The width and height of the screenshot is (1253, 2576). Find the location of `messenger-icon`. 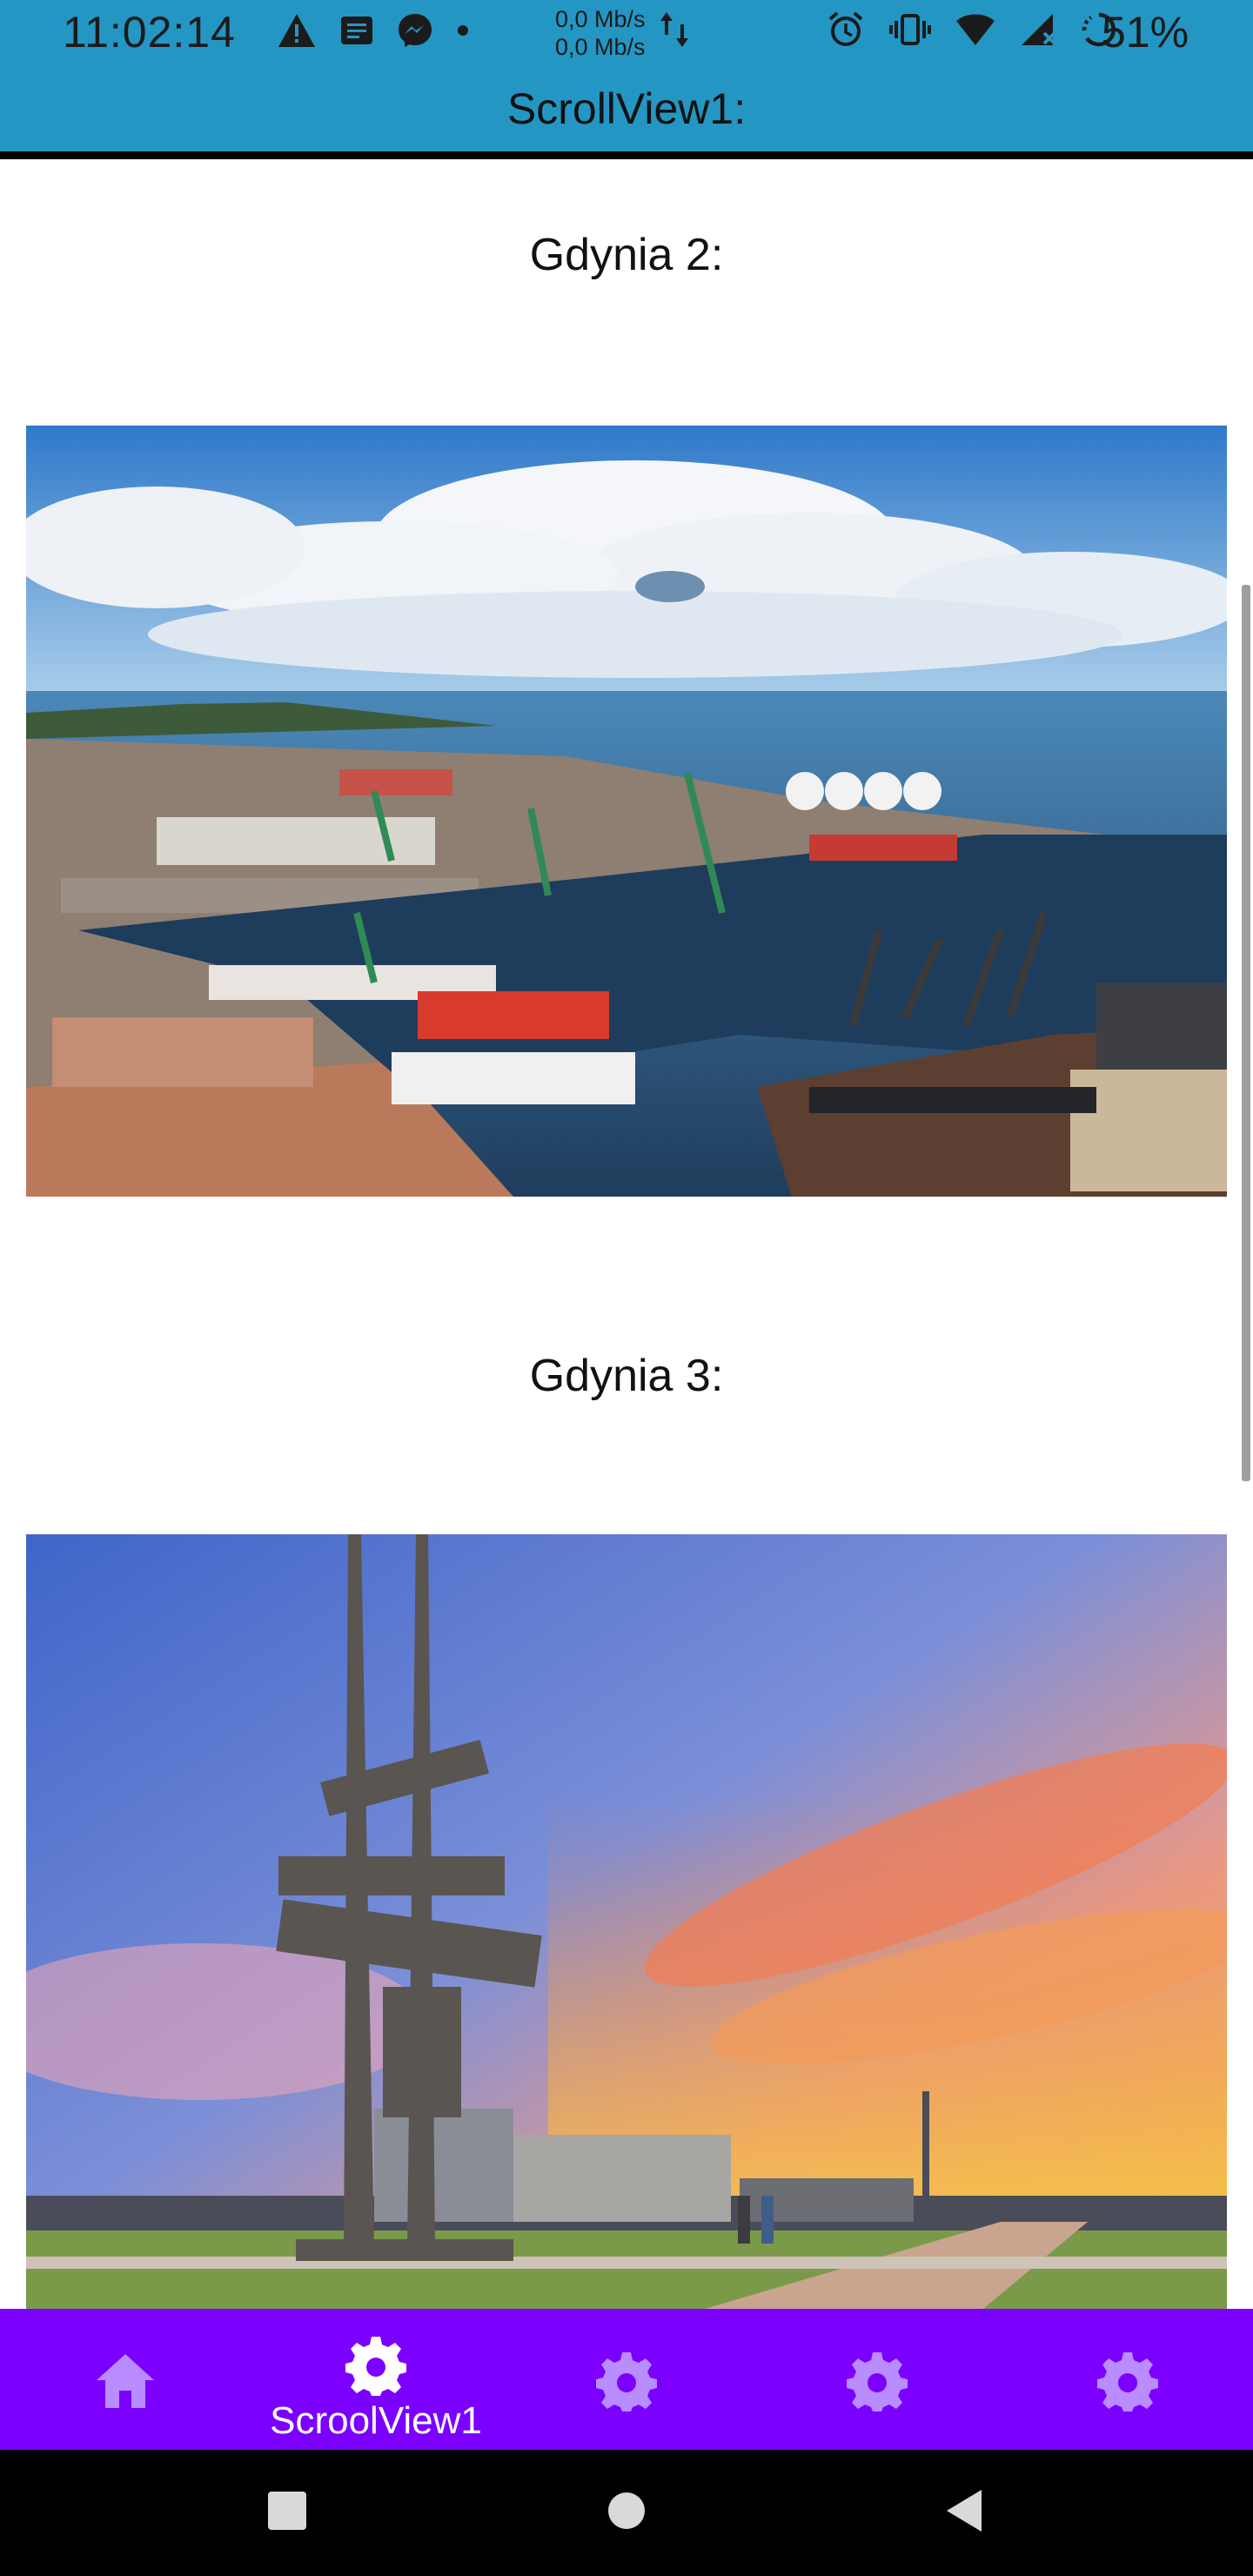

messenger-icon is located at coordinates (415, 30).